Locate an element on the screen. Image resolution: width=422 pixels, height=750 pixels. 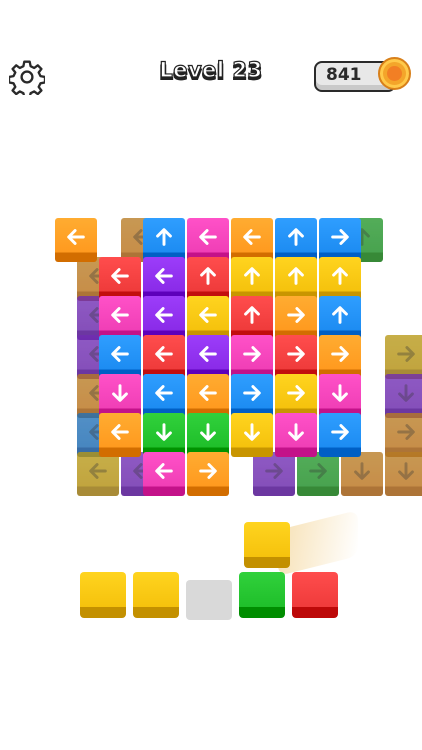
coin-count: 841 is located at coordinates (344, 75).